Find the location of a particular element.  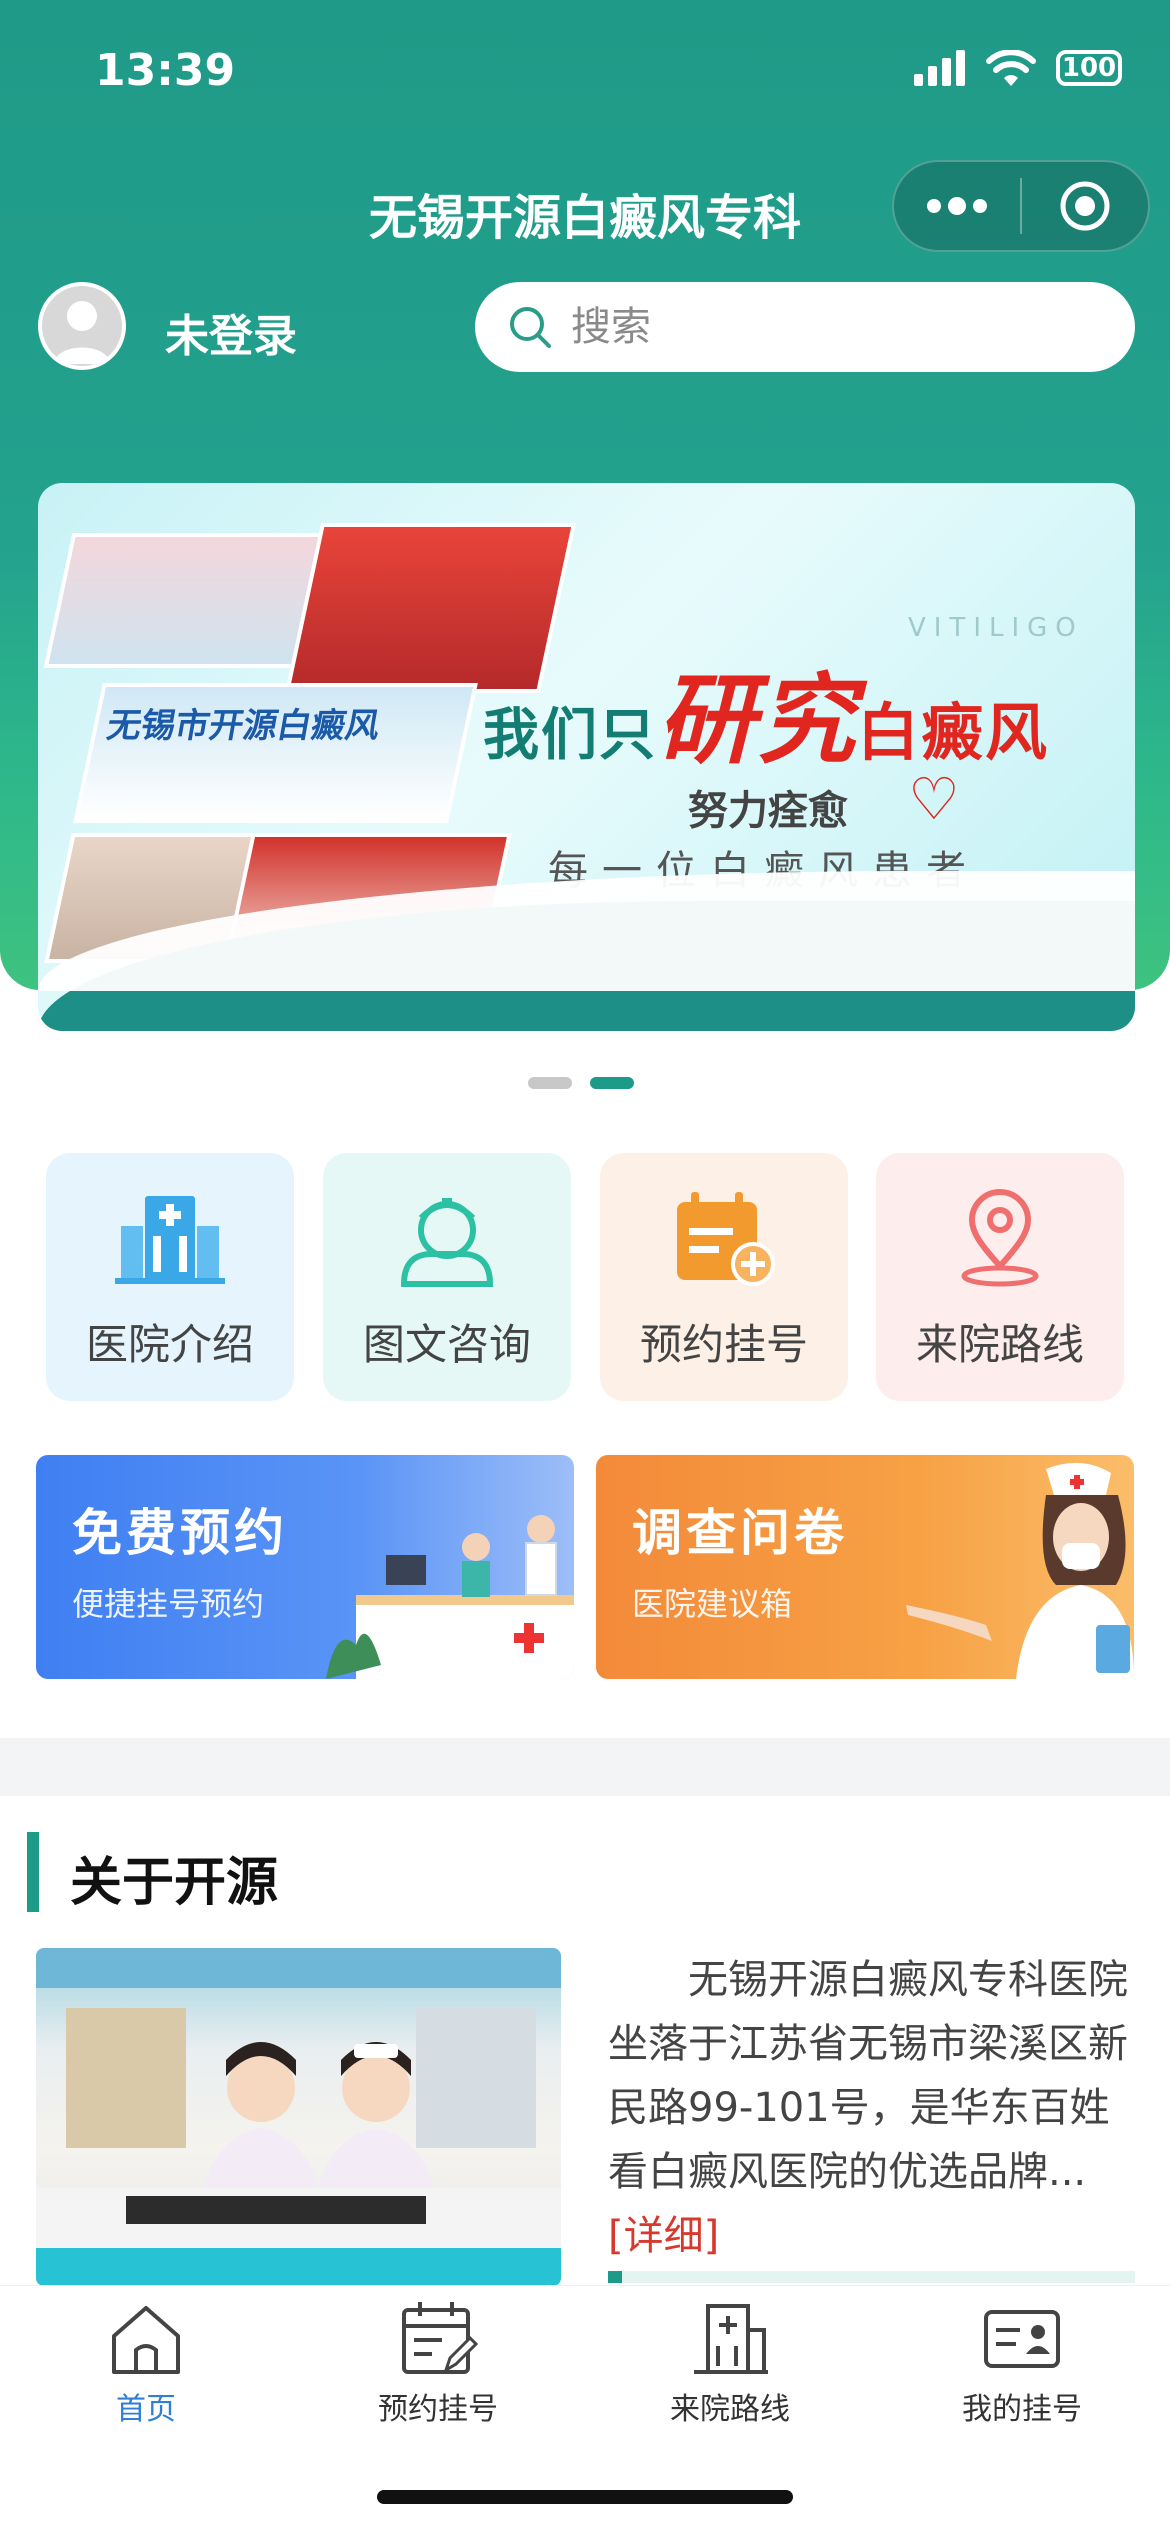

heart-icon: ♡ is located at coordinates (934, 799).